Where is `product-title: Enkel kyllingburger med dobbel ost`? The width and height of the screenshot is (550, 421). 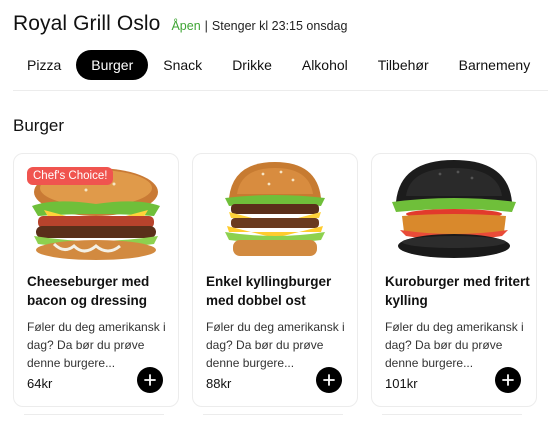 product-title: Enkel kyllingburger med dobbel ost is located at coordinates (269, 291).